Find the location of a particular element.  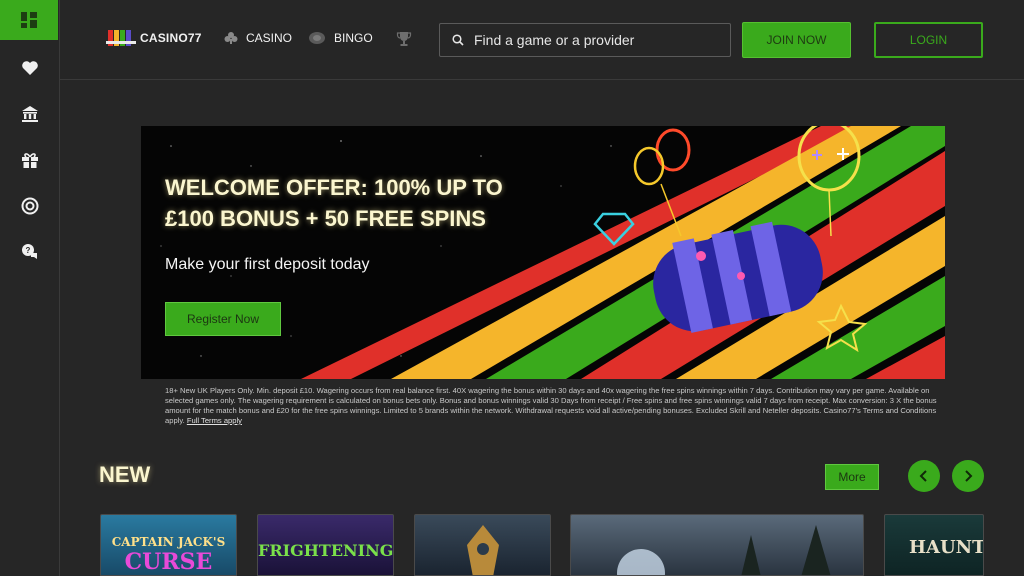

register-now-button: Register Now is located at coordinates (223, 319).